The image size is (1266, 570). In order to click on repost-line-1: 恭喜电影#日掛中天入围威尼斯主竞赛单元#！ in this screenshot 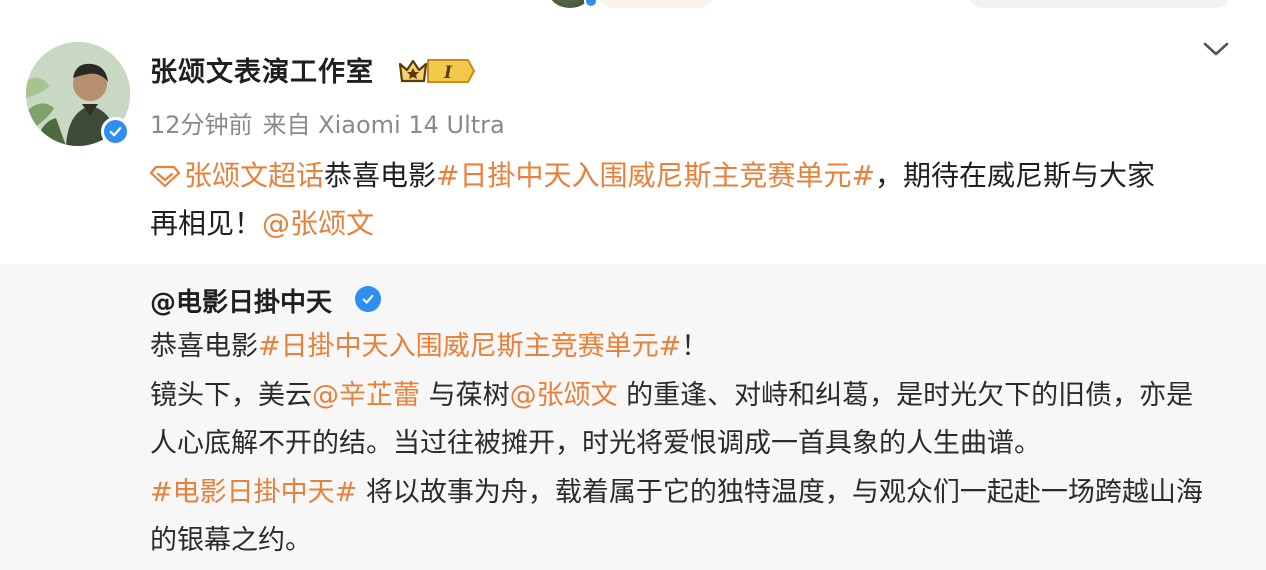, I will do `click(695, 347)`.